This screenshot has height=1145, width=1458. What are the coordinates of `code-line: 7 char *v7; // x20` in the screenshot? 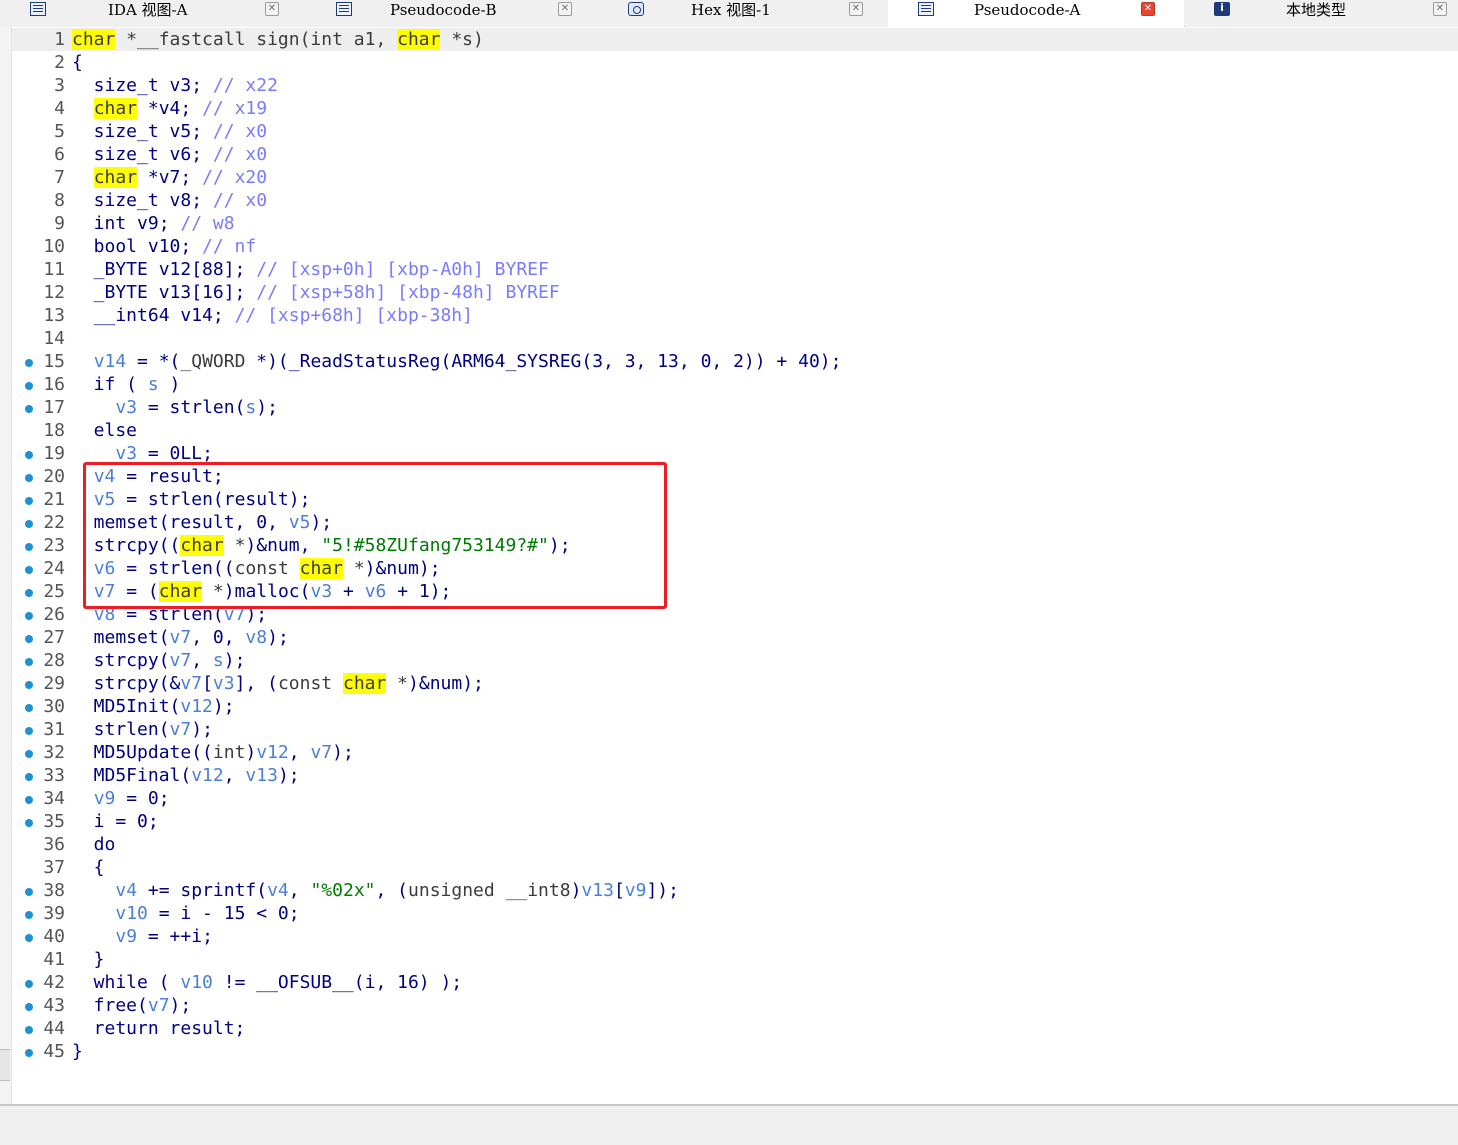 It's located at (735, 177).